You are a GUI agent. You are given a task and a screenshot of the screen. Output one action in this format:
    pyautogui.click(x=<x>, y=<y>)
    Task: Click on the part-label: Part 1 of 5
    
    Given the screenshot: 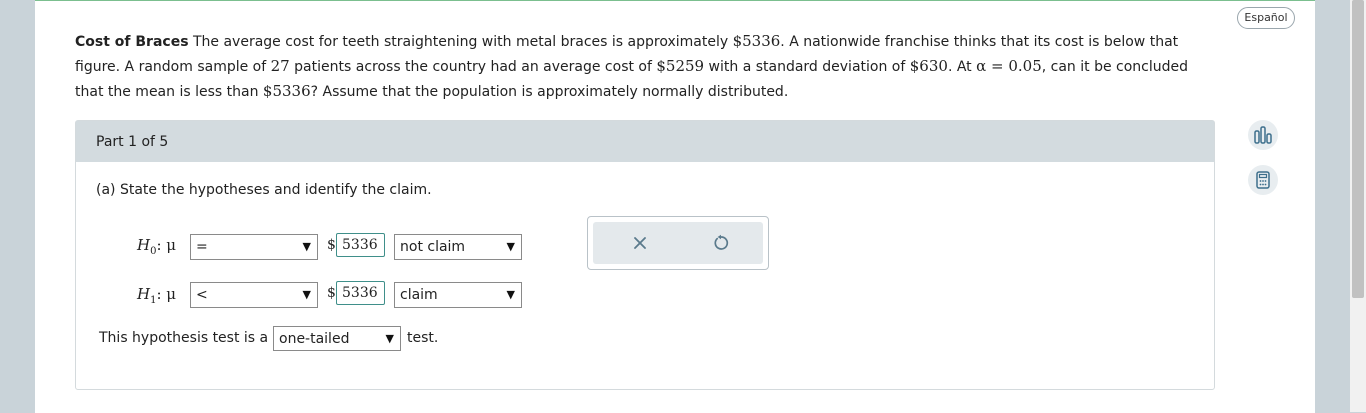 What is the action you would take?
    pyautogui.click(x=132, y=142)
    